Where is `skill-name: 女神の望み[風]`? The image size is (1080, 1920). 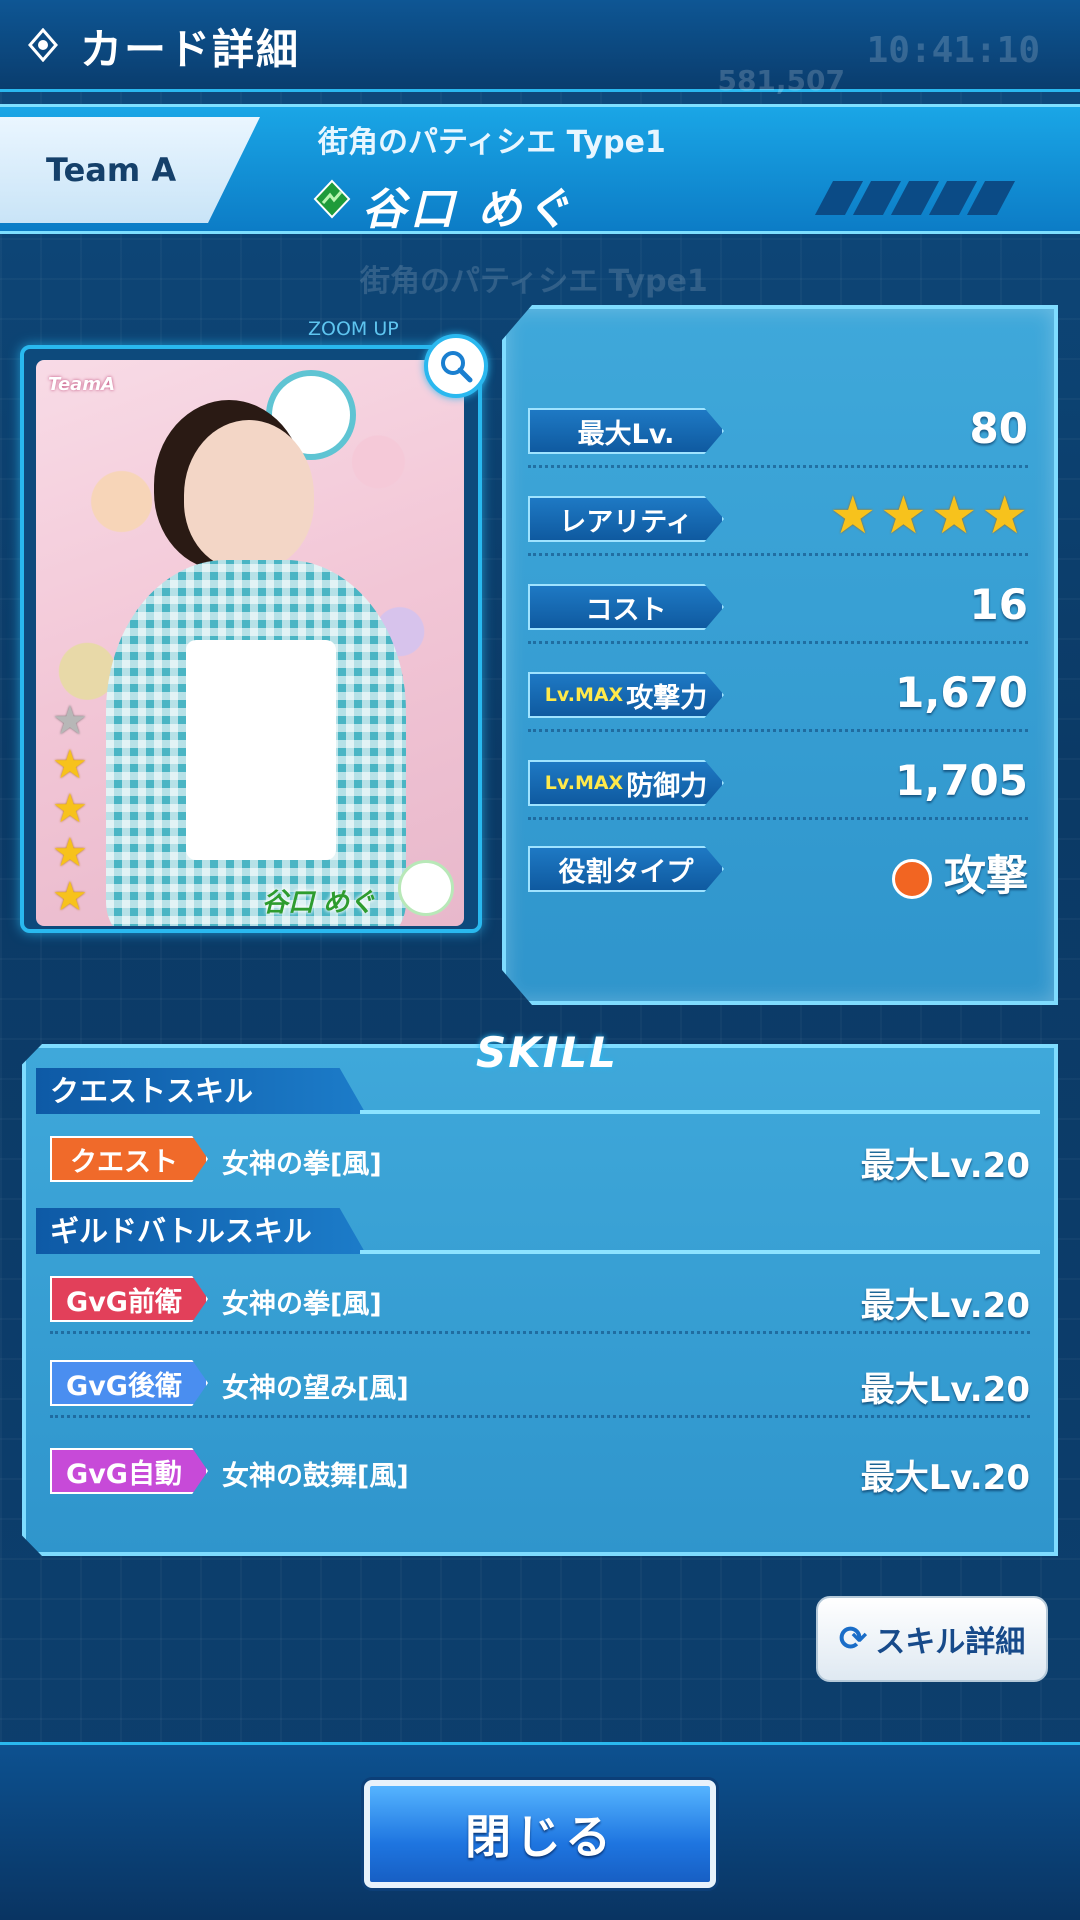
skill-name: 女神の望み[風] is located at coordinates (315, 1388).